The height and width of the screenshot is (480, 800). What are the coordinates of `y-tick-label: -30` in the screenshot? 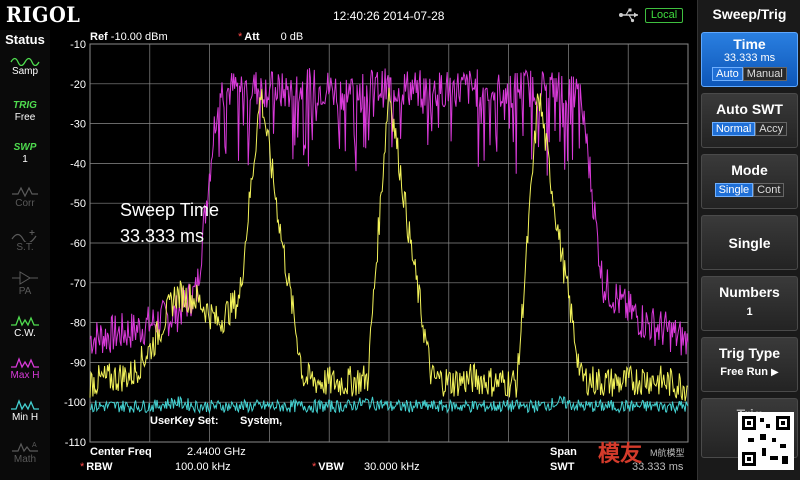 It's located at (78, 125).